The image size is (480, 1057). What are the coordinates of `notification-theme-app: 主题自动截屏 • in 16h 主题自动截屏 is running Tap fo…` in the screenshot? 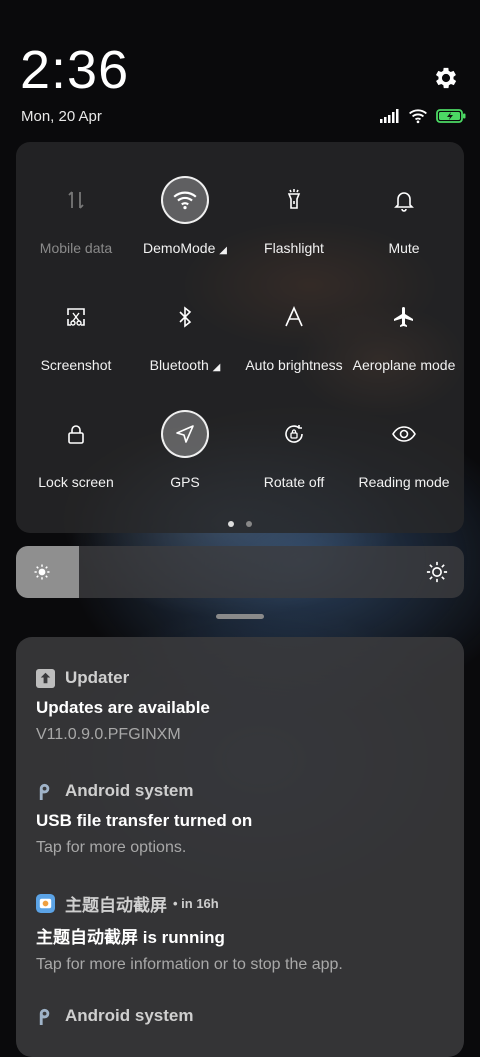 It's located at (246, 933).